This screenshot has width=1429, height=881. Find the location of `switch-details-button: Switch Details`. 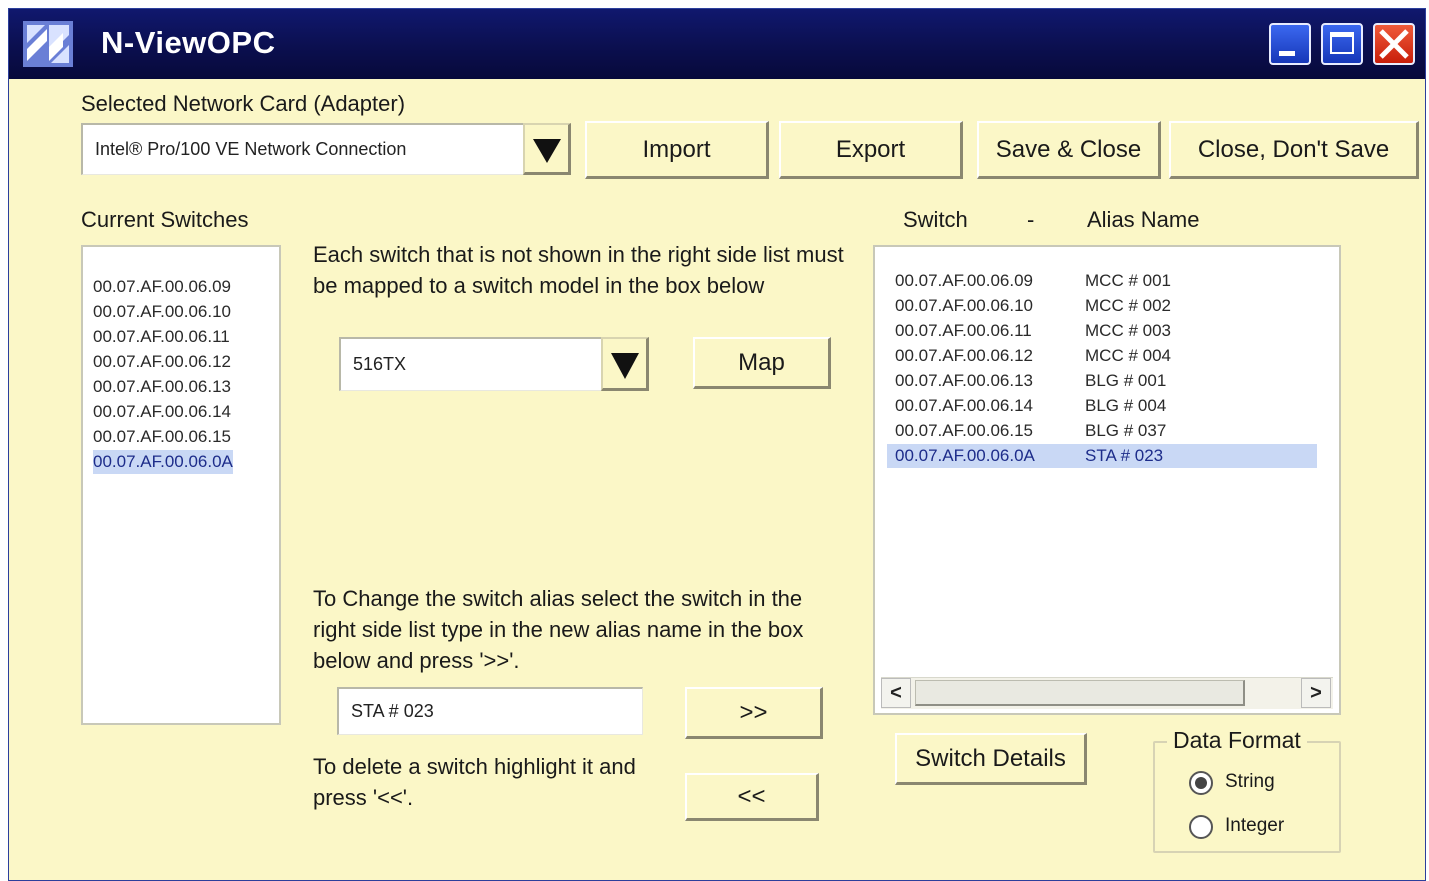

switch-details-button: Switch Details is located at coordinates (991, 759).